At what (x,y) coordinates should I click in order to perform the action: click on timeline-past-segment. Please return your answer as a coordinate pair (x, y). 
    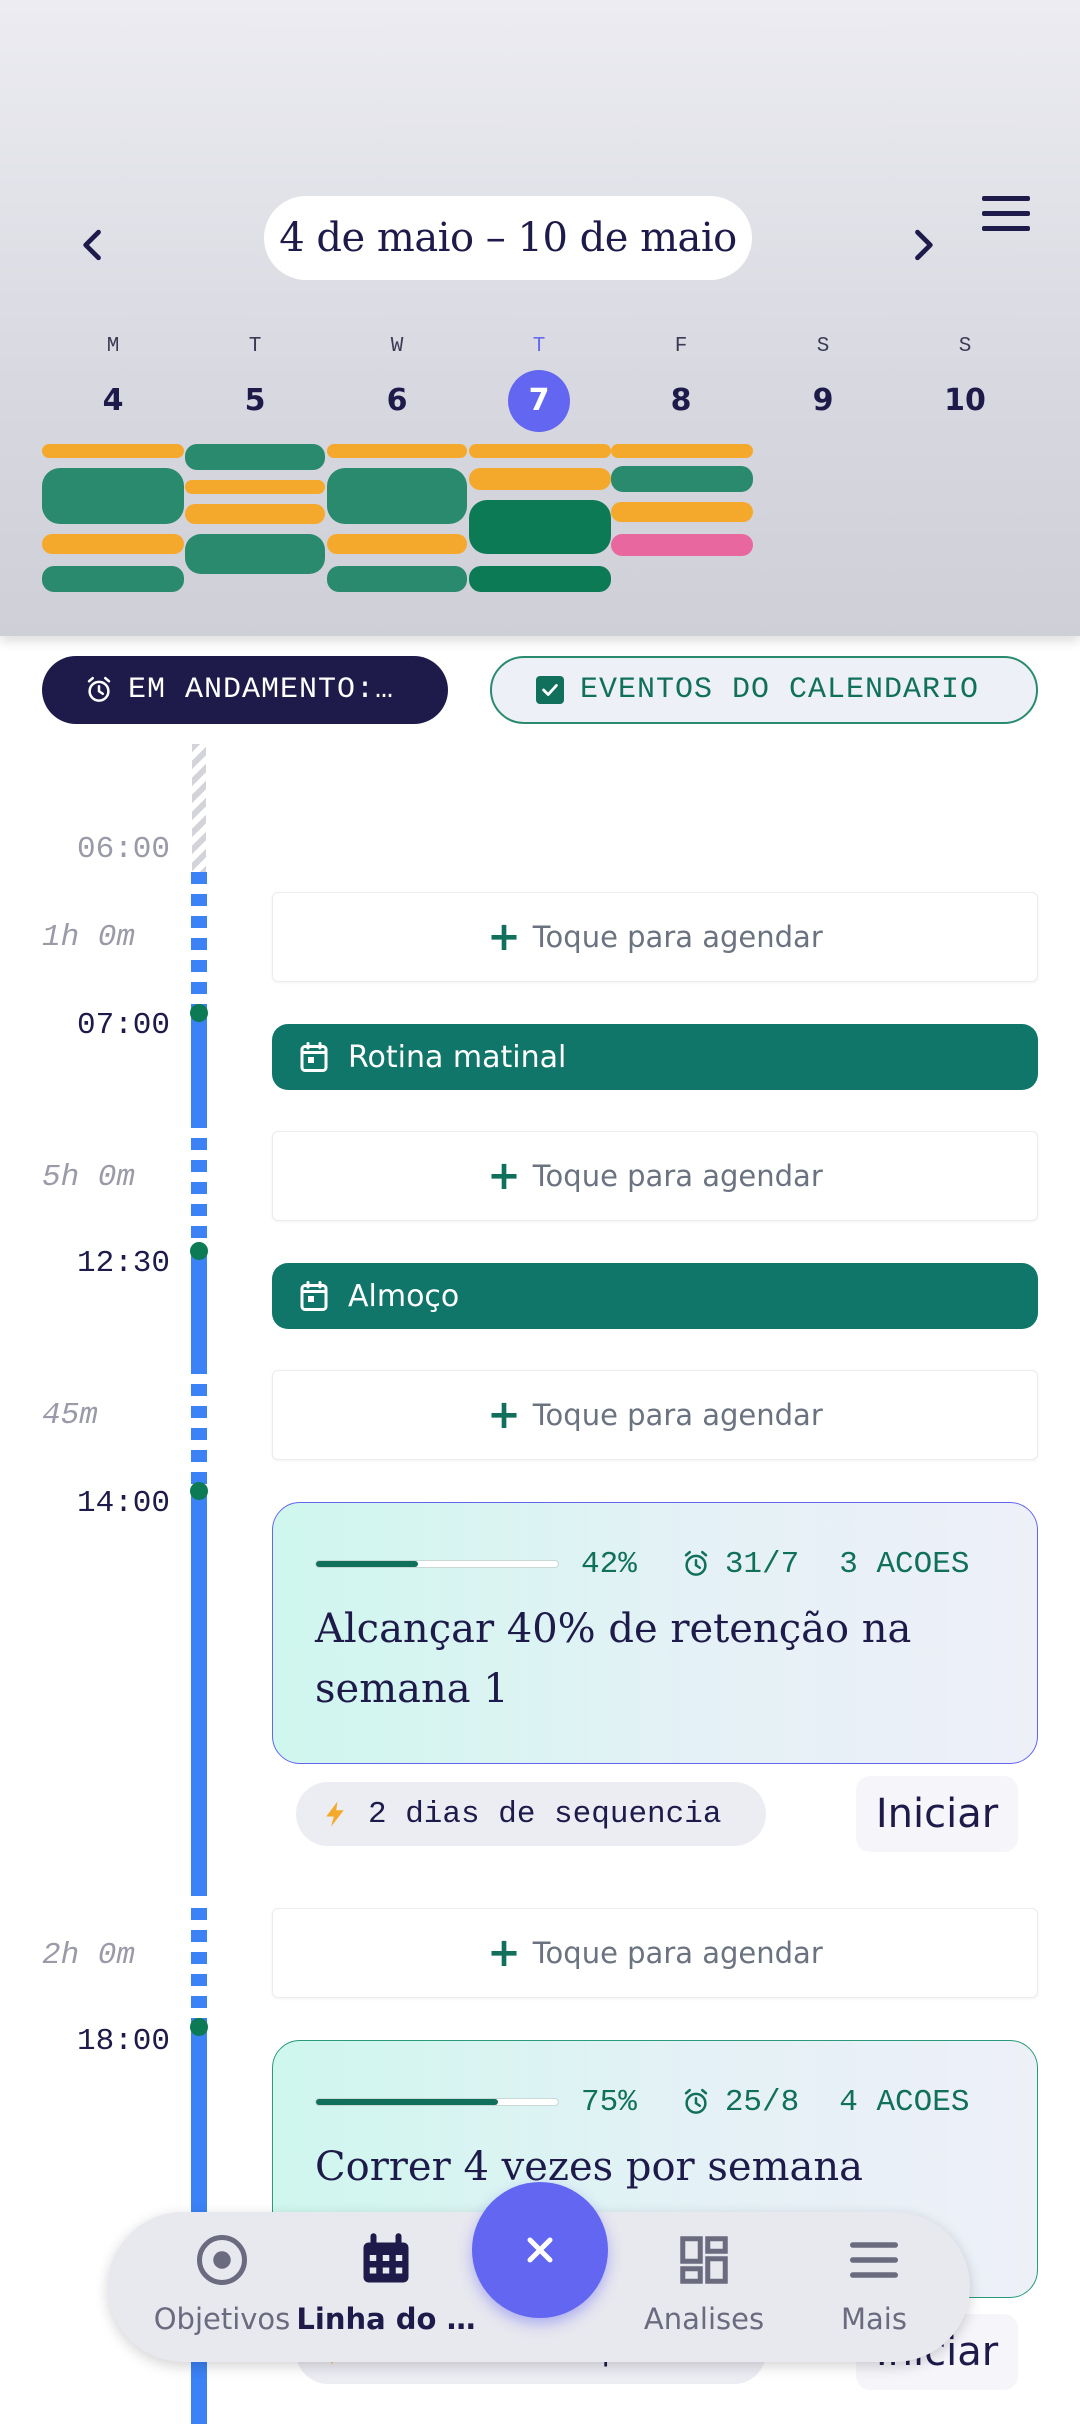
    Looking at the image, I should click on (199, 808).